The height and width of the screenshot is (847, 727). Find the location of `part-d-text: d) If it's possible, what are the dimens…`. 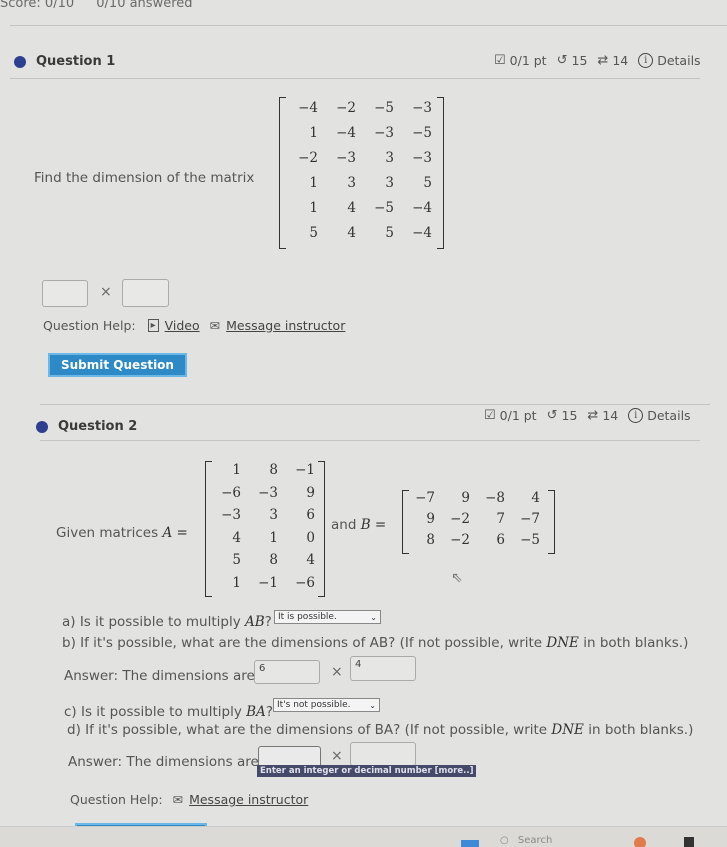

part-d-text: d) If it's possible, what are the dimens… is located at coordinates (307, 730).